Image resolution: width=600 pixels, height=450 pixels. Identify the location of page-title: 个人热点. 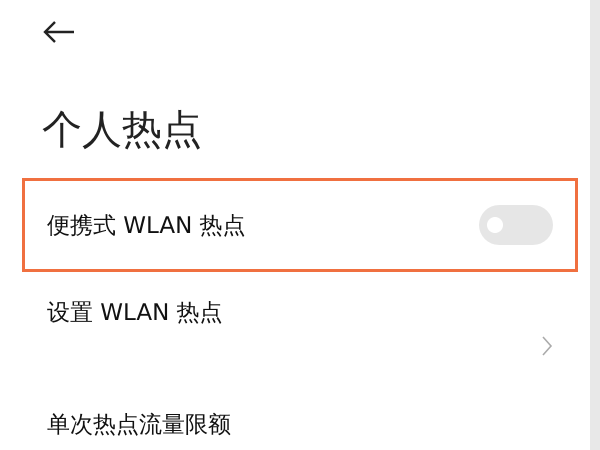
(122, 130).